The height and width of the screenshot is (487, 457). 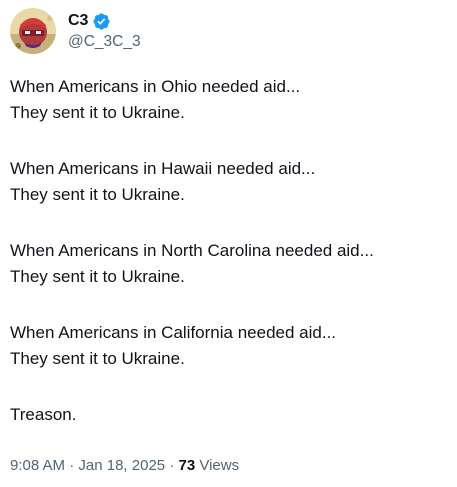 I want to click on tweet-header: C3 @C_3C_3, so click(x=75, y=31).